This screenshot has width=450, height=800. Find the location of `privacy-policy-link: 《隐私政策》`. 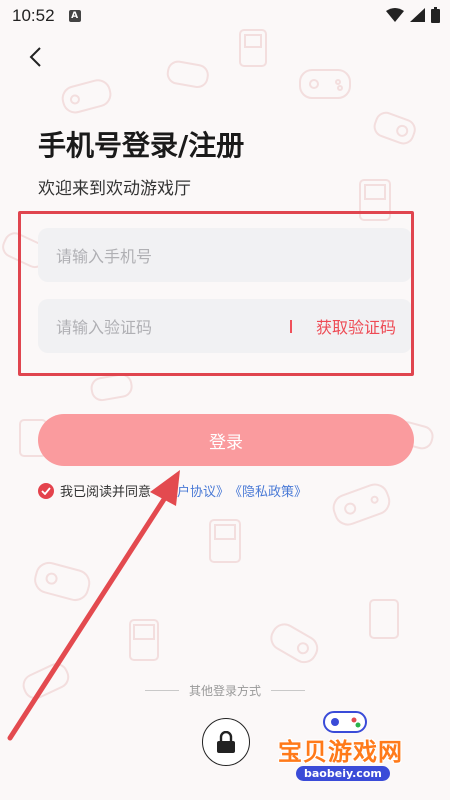

privacy-policy-link: 《隐私政策》 is located at coordinates (268, 490).